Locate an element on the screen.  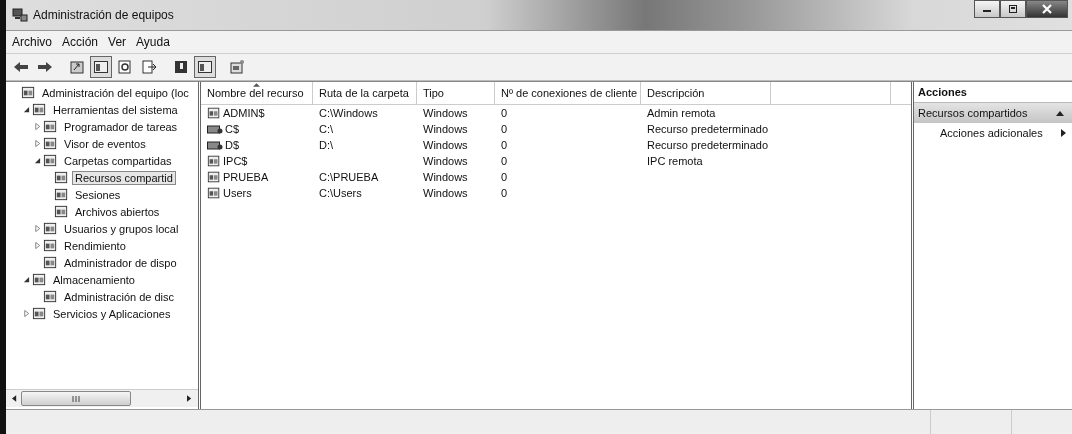
tree-item: Sesiones is located at coordinates (98, 194).